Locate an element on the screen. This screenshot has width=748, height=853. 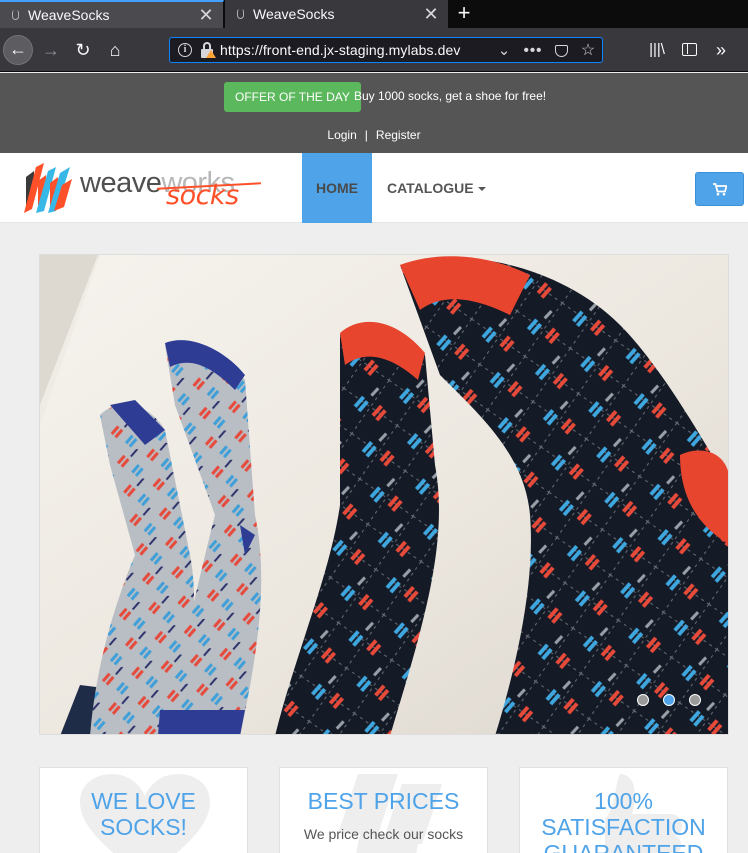
offer-of-the-day-button: OFFER OF THE DAY is located at coordinates (292, 97).